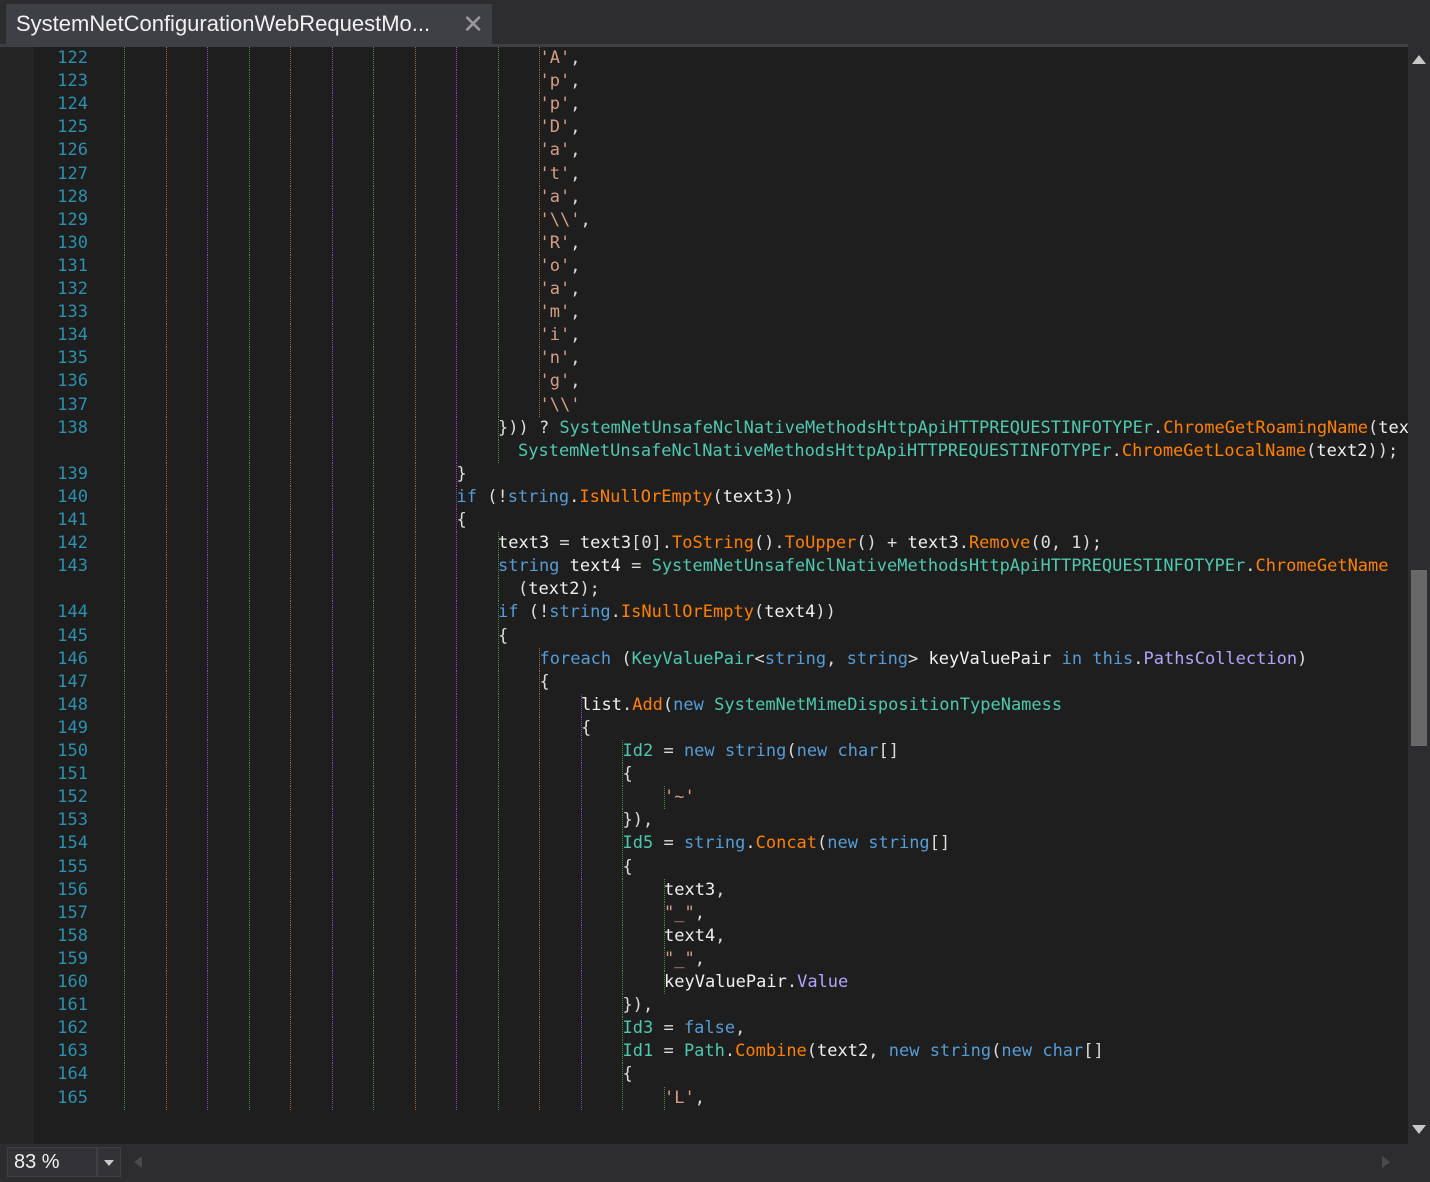 The image size is (1430, 1182). I want to click on code-token: (, so click(822, 843).